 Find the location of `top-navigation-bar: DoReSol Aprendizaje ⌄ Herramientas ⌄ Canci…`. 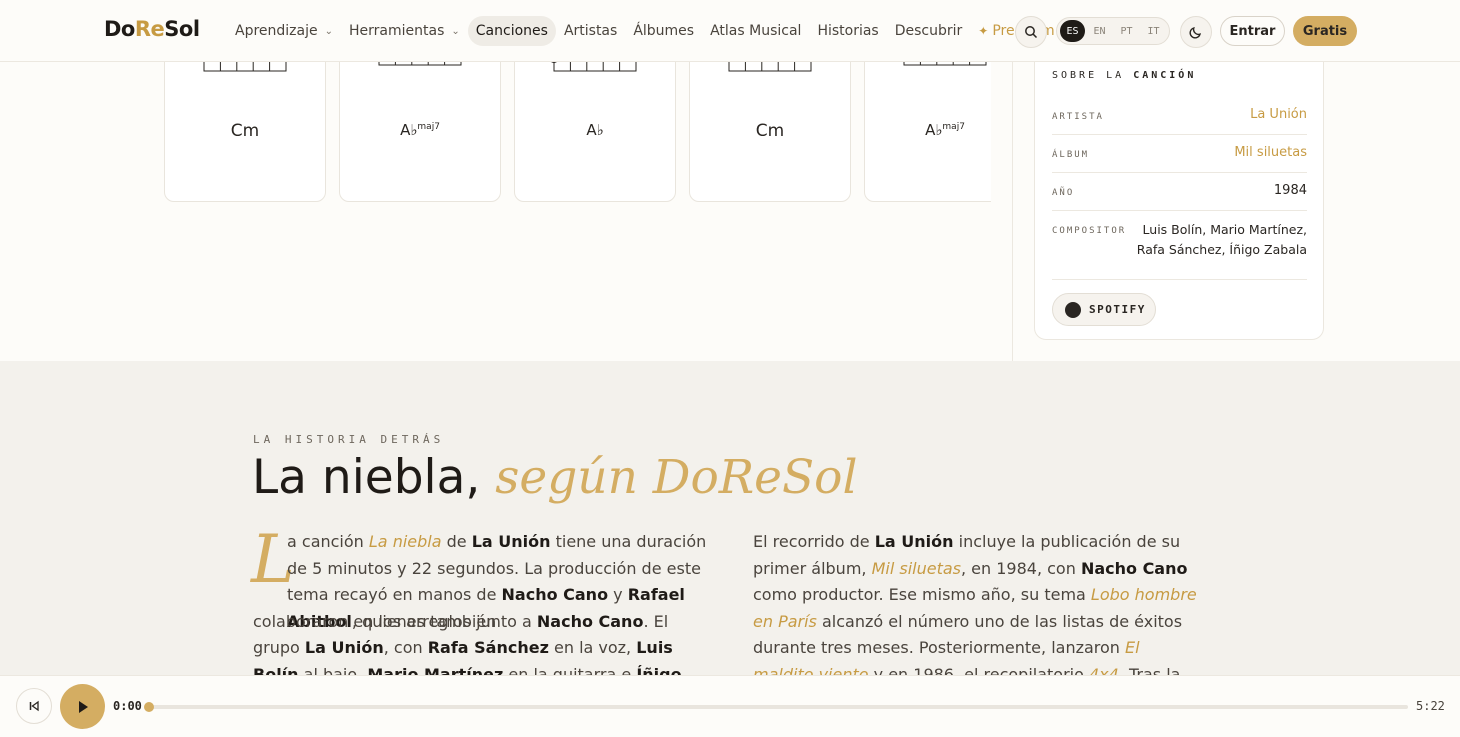

top-navigation-bar: DoReSol Aprendizaje ⌄ Herramientas ⌄ Canci… is located at coordinates (730, 31).